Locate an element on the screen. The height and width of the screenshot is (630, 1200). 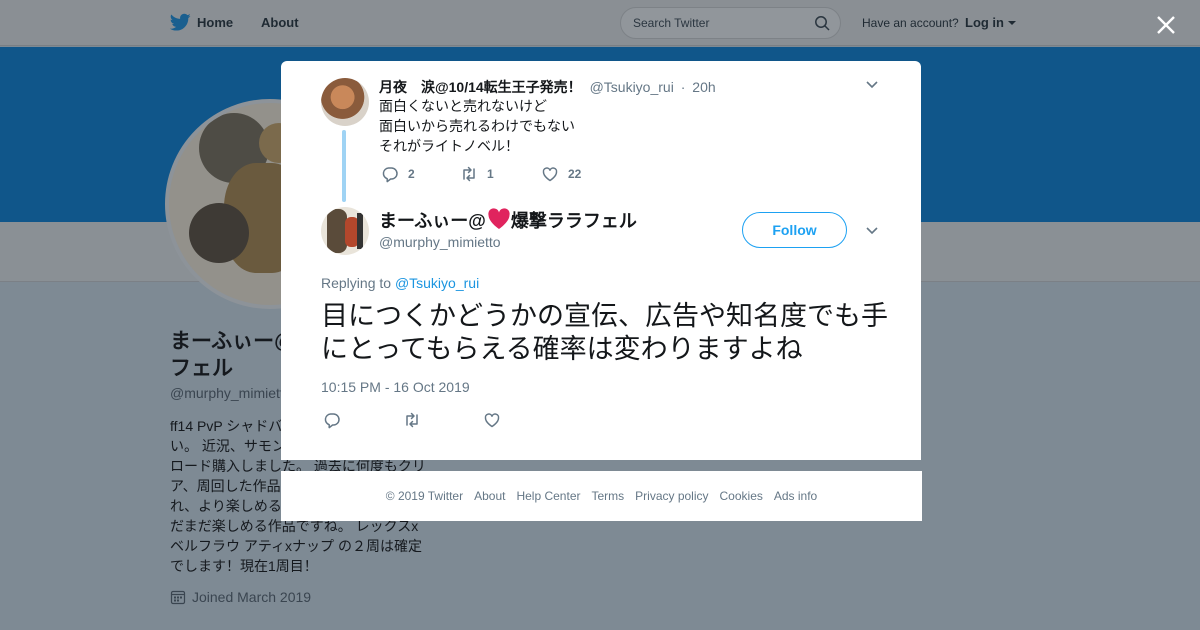
author-name-prefix: まーふぃー@ is located at coordinates (432, 221).